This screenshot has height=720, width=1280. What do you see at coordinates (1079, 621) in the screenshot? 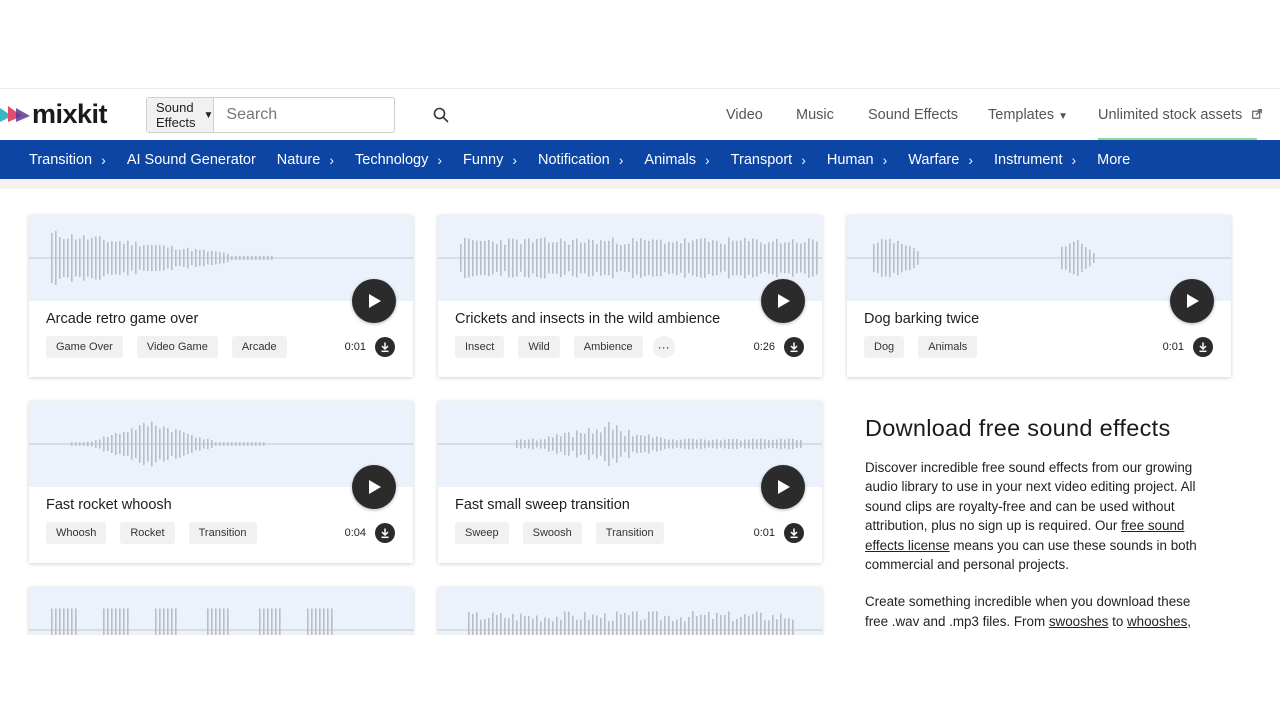
I see `swooshes-link: swooshes` at bounding box center [1079, 621].